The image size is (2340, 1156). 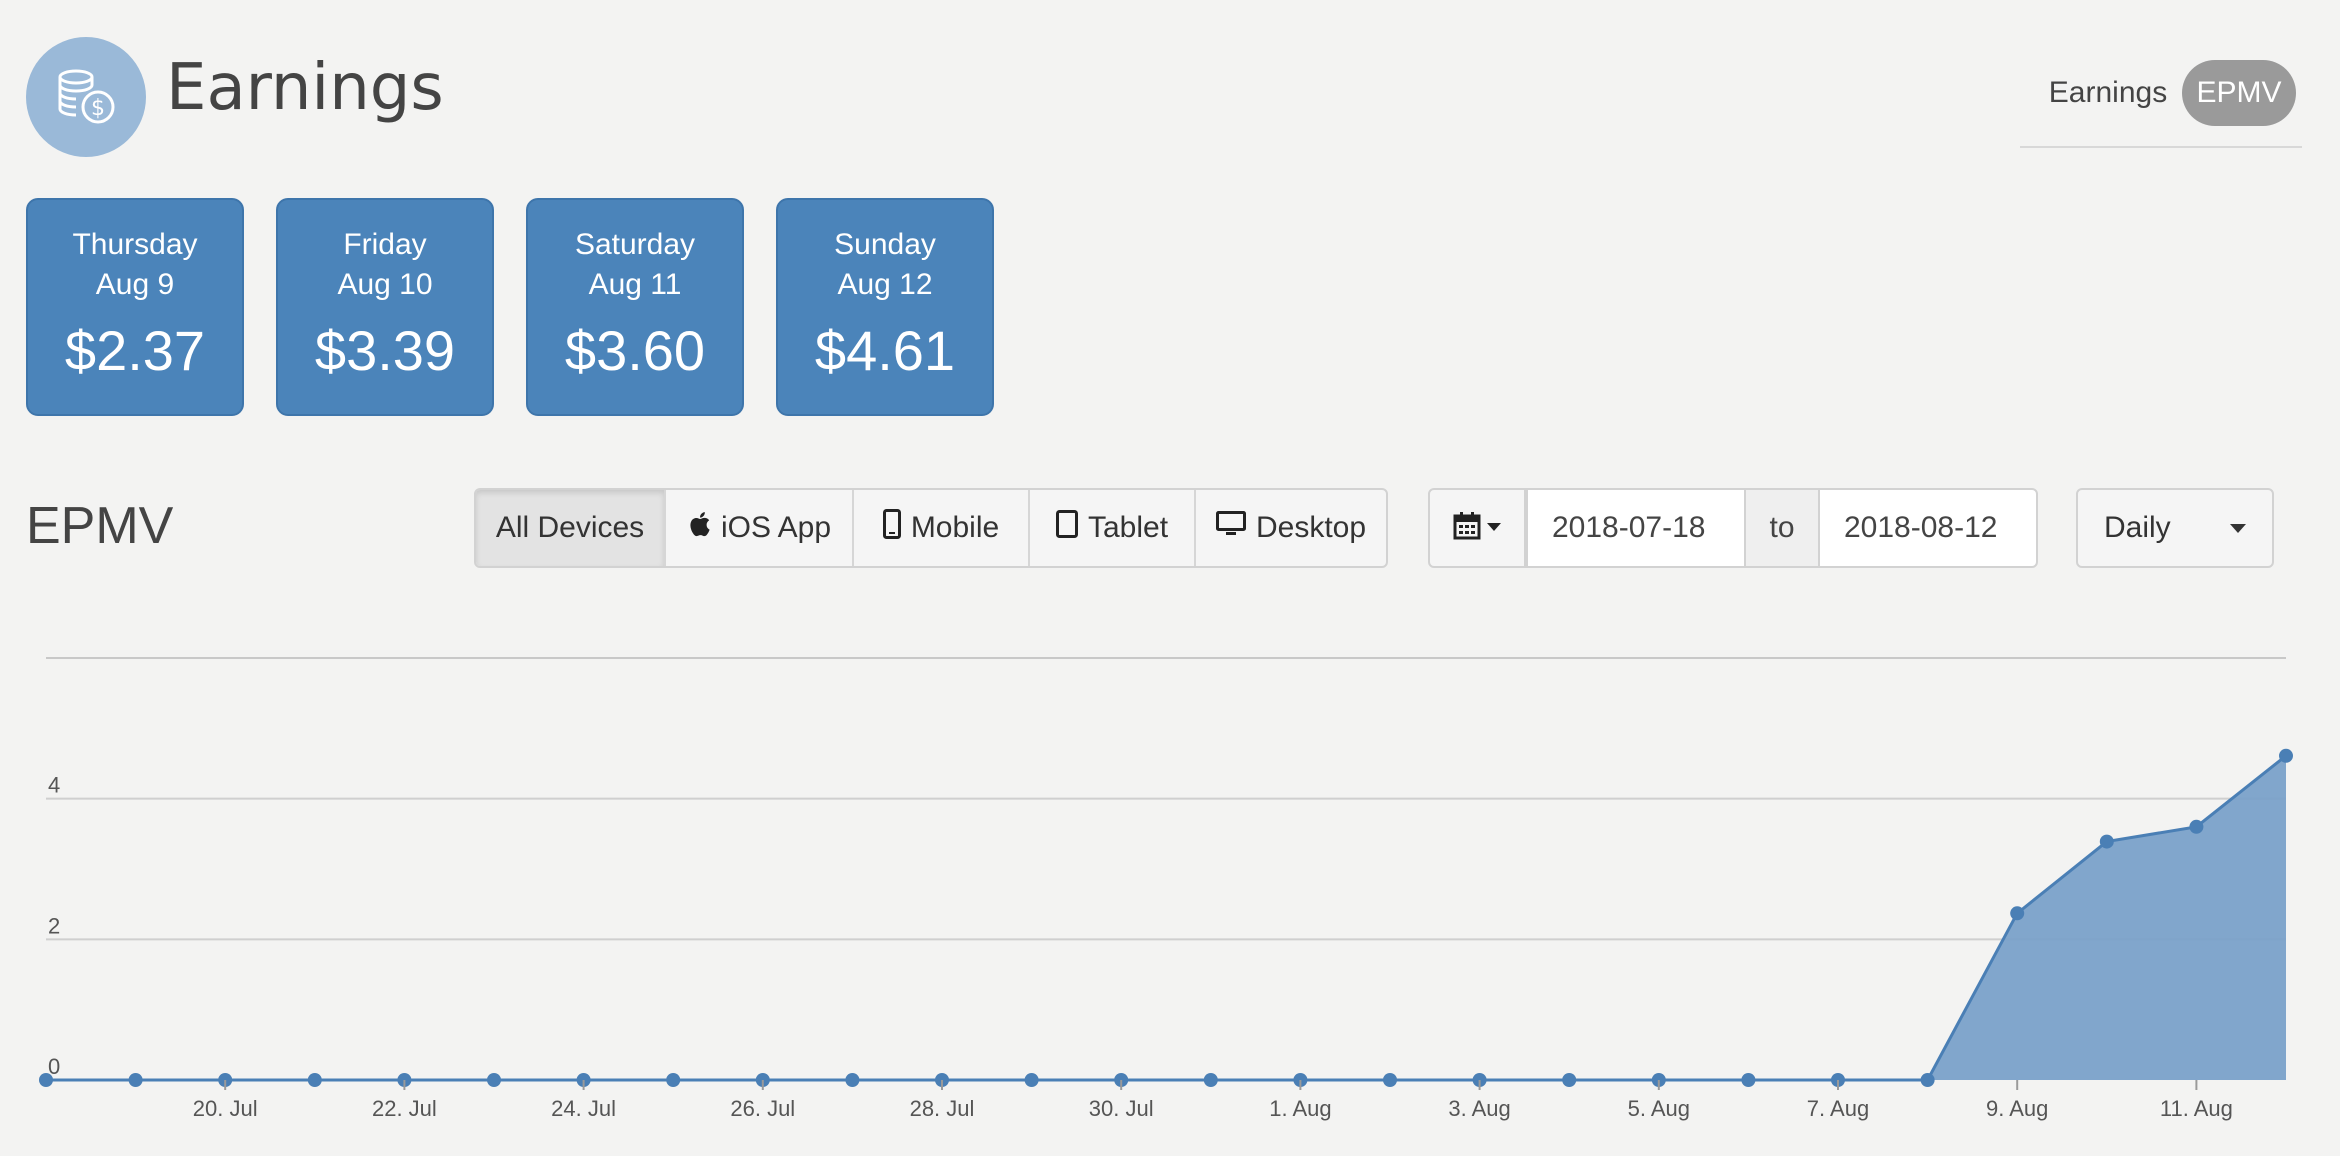 I want to click on card-weekday: Friday, so click(x=385, y=244).